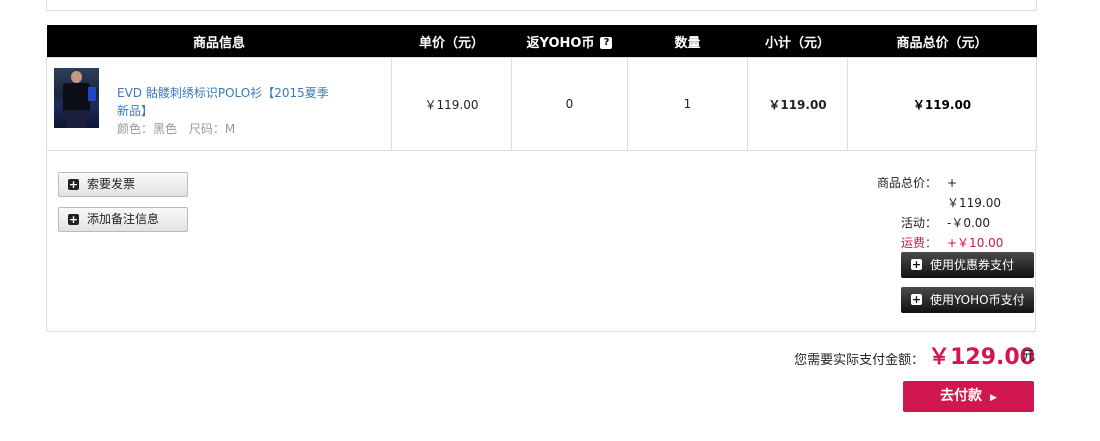  I want to click on shipping-value: +￥10.00, so click(975, 243).